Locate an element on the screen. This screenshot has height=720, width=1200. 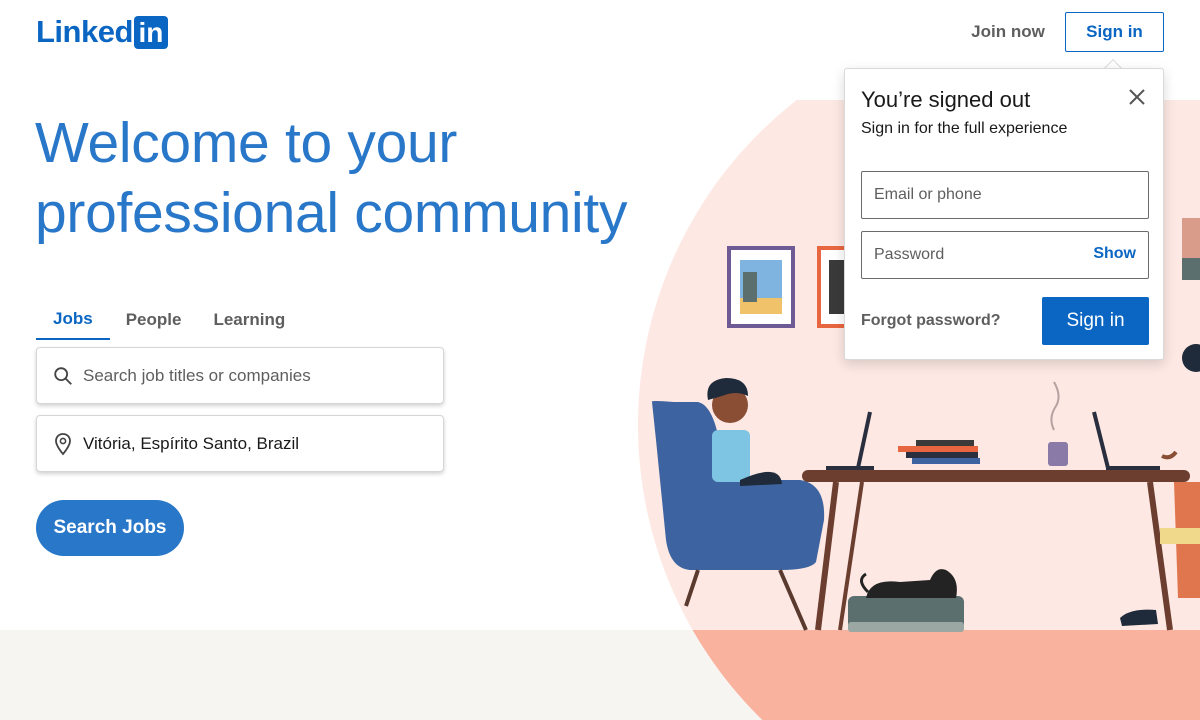
tab-people: People is located at coordinates (154, 320).